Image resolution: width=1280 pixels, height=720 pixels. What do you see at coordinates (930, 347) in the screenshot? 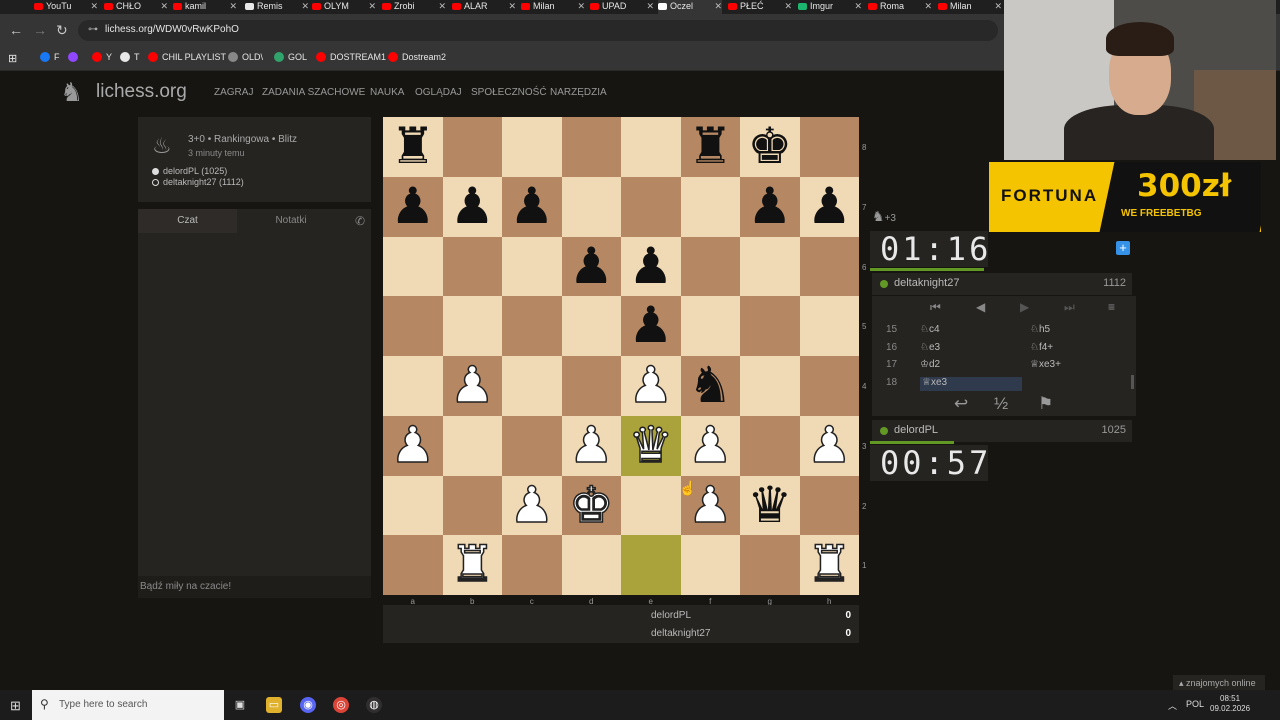
I see `white-move: ♘e3` at bounding box center [930, 347].